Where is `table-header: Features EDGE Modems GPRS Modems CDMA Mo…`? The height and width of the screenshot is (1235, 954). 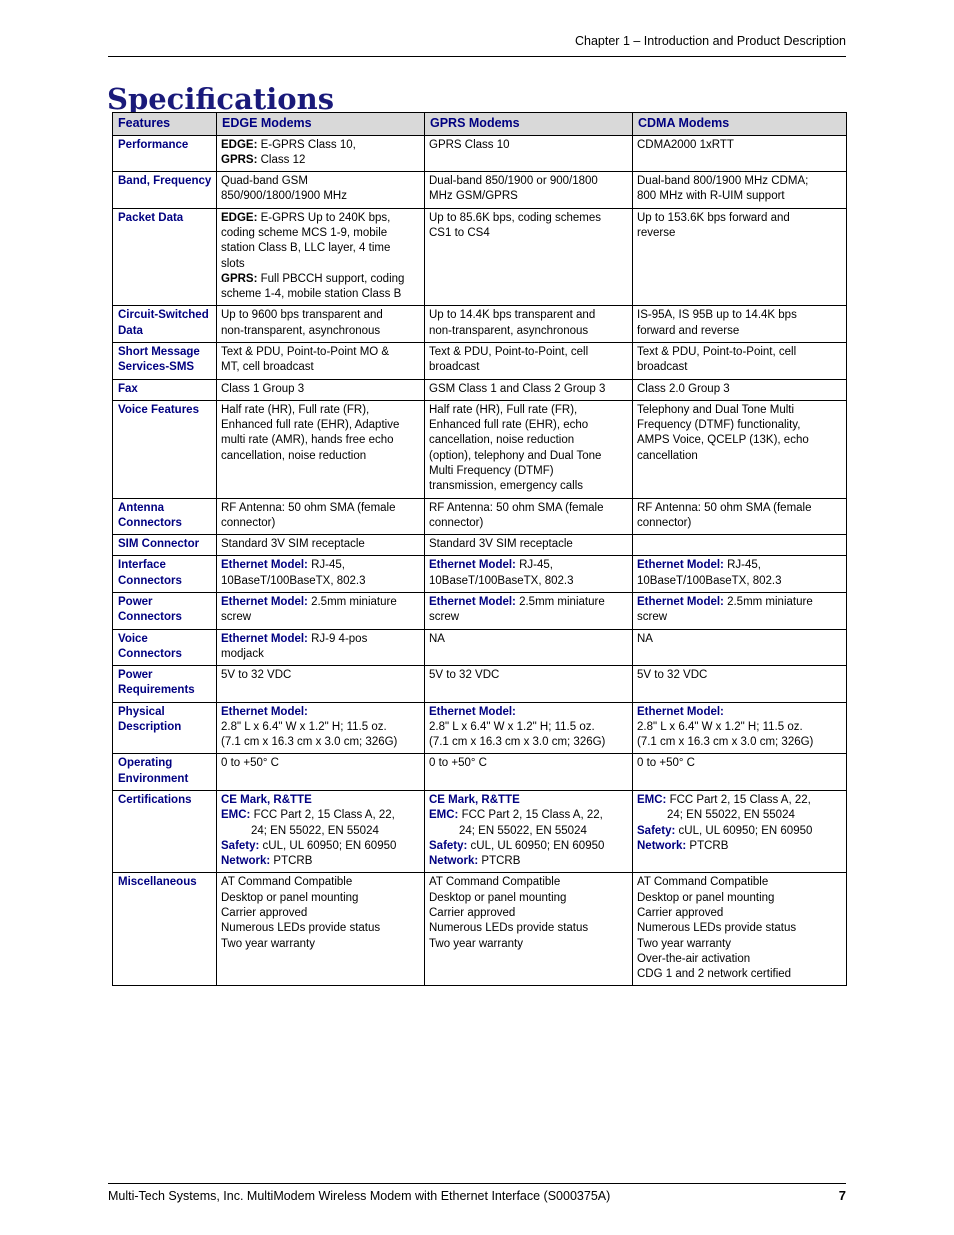
table-header: Features EDGE Modems GPRS Modems CDMA Mo… is located at coordinates (479, 124).